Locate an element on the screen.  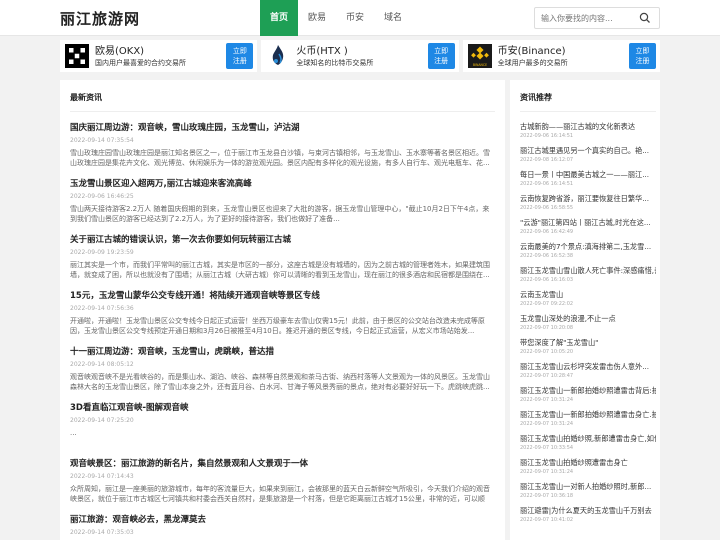
recommend-date: 2022-09-07 10:05:20 is located at coordinates (547, 352).